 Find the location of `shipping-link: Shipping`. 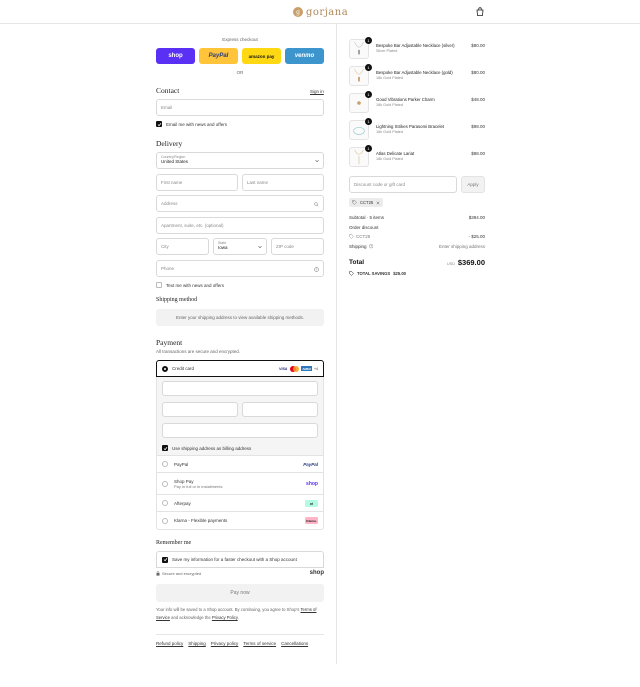

shipping-link: Shipping is located at coordinates (197, 643).